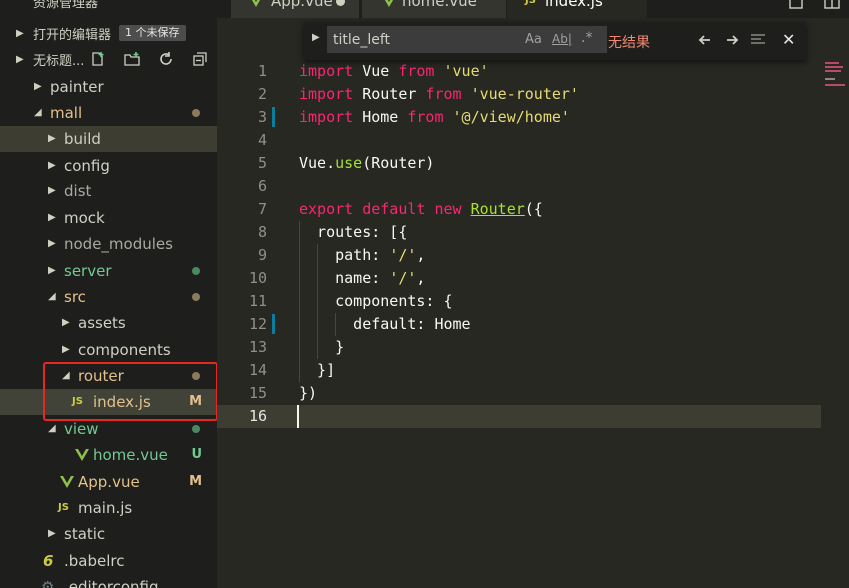 This screenshot has width=849, height=588. What do you see at coordinates (533, 370) in the screenshot?
I see `code-line: 14 }]` at bounding box center [533, 370].